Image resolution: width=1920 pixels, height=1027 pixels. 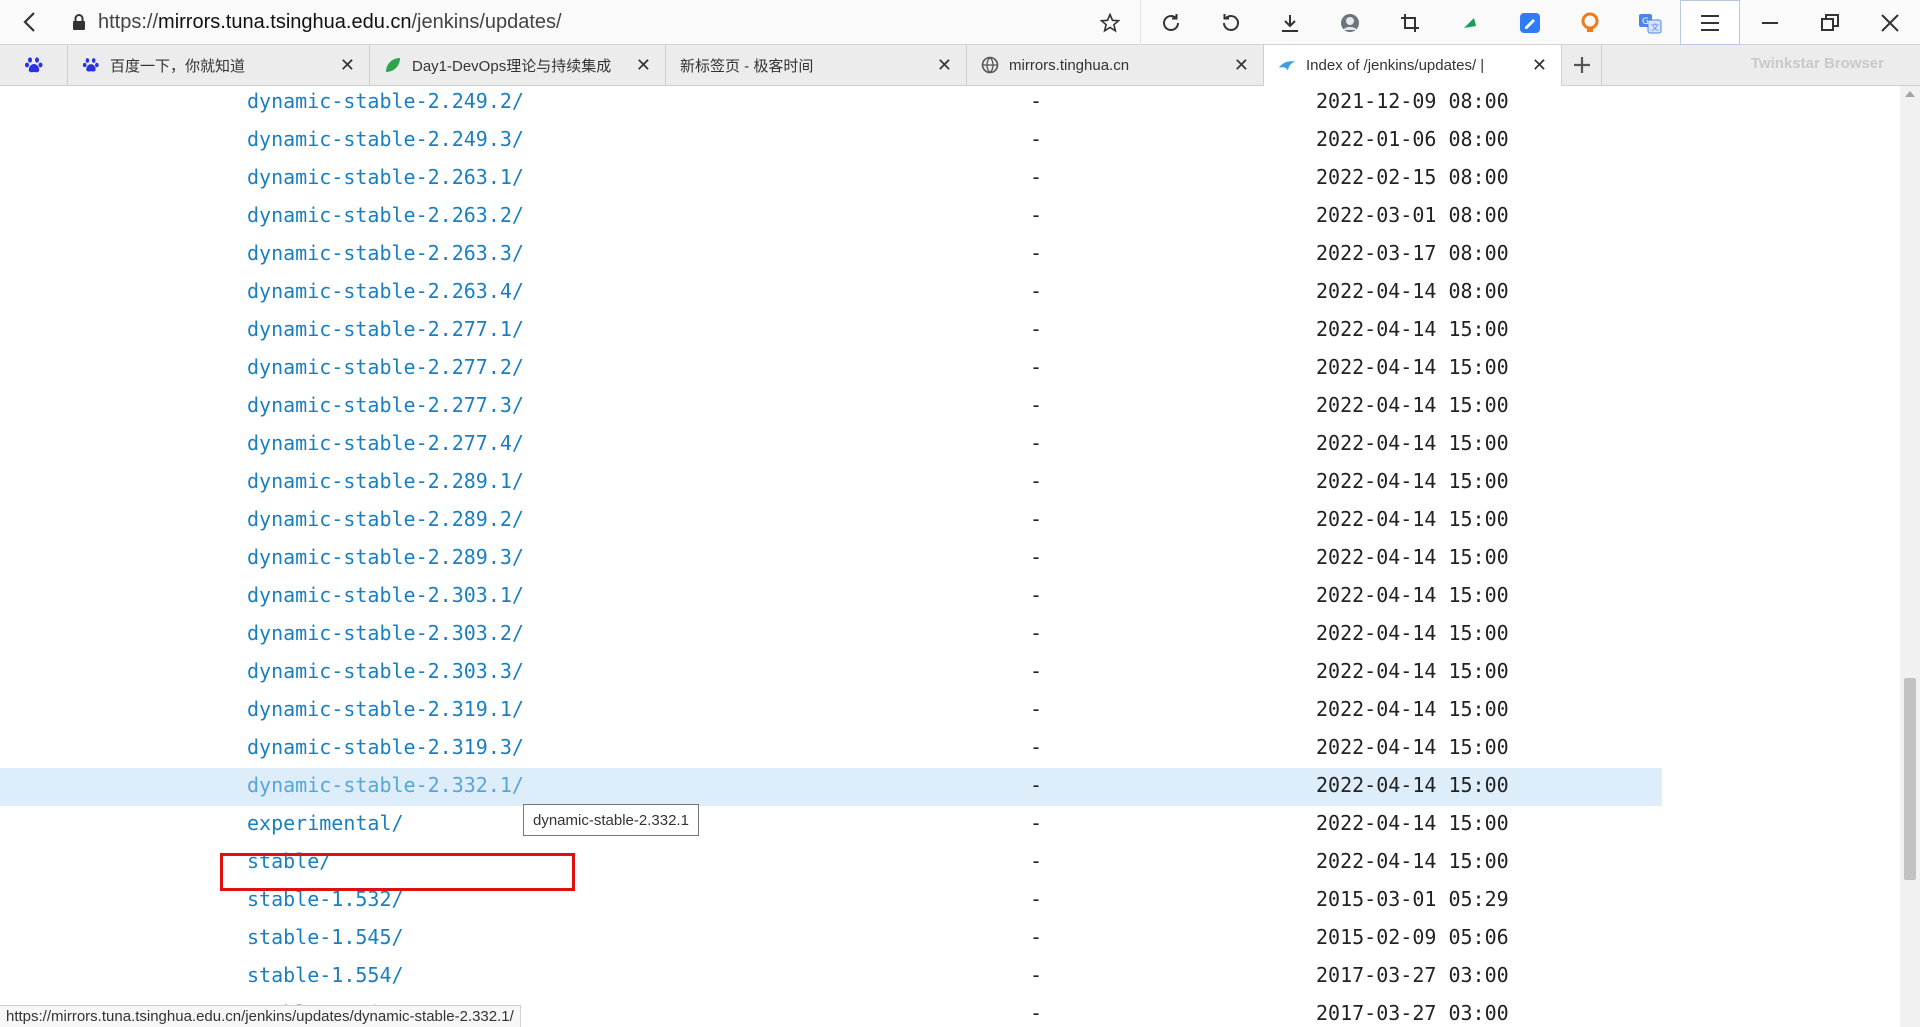 What do you see at coordinates (950, 749) in the screenshot?
I see `table-row: dynamic-stable-2.319.3/ - 2022-04-14 15:00` at bounding box center [950, 749].